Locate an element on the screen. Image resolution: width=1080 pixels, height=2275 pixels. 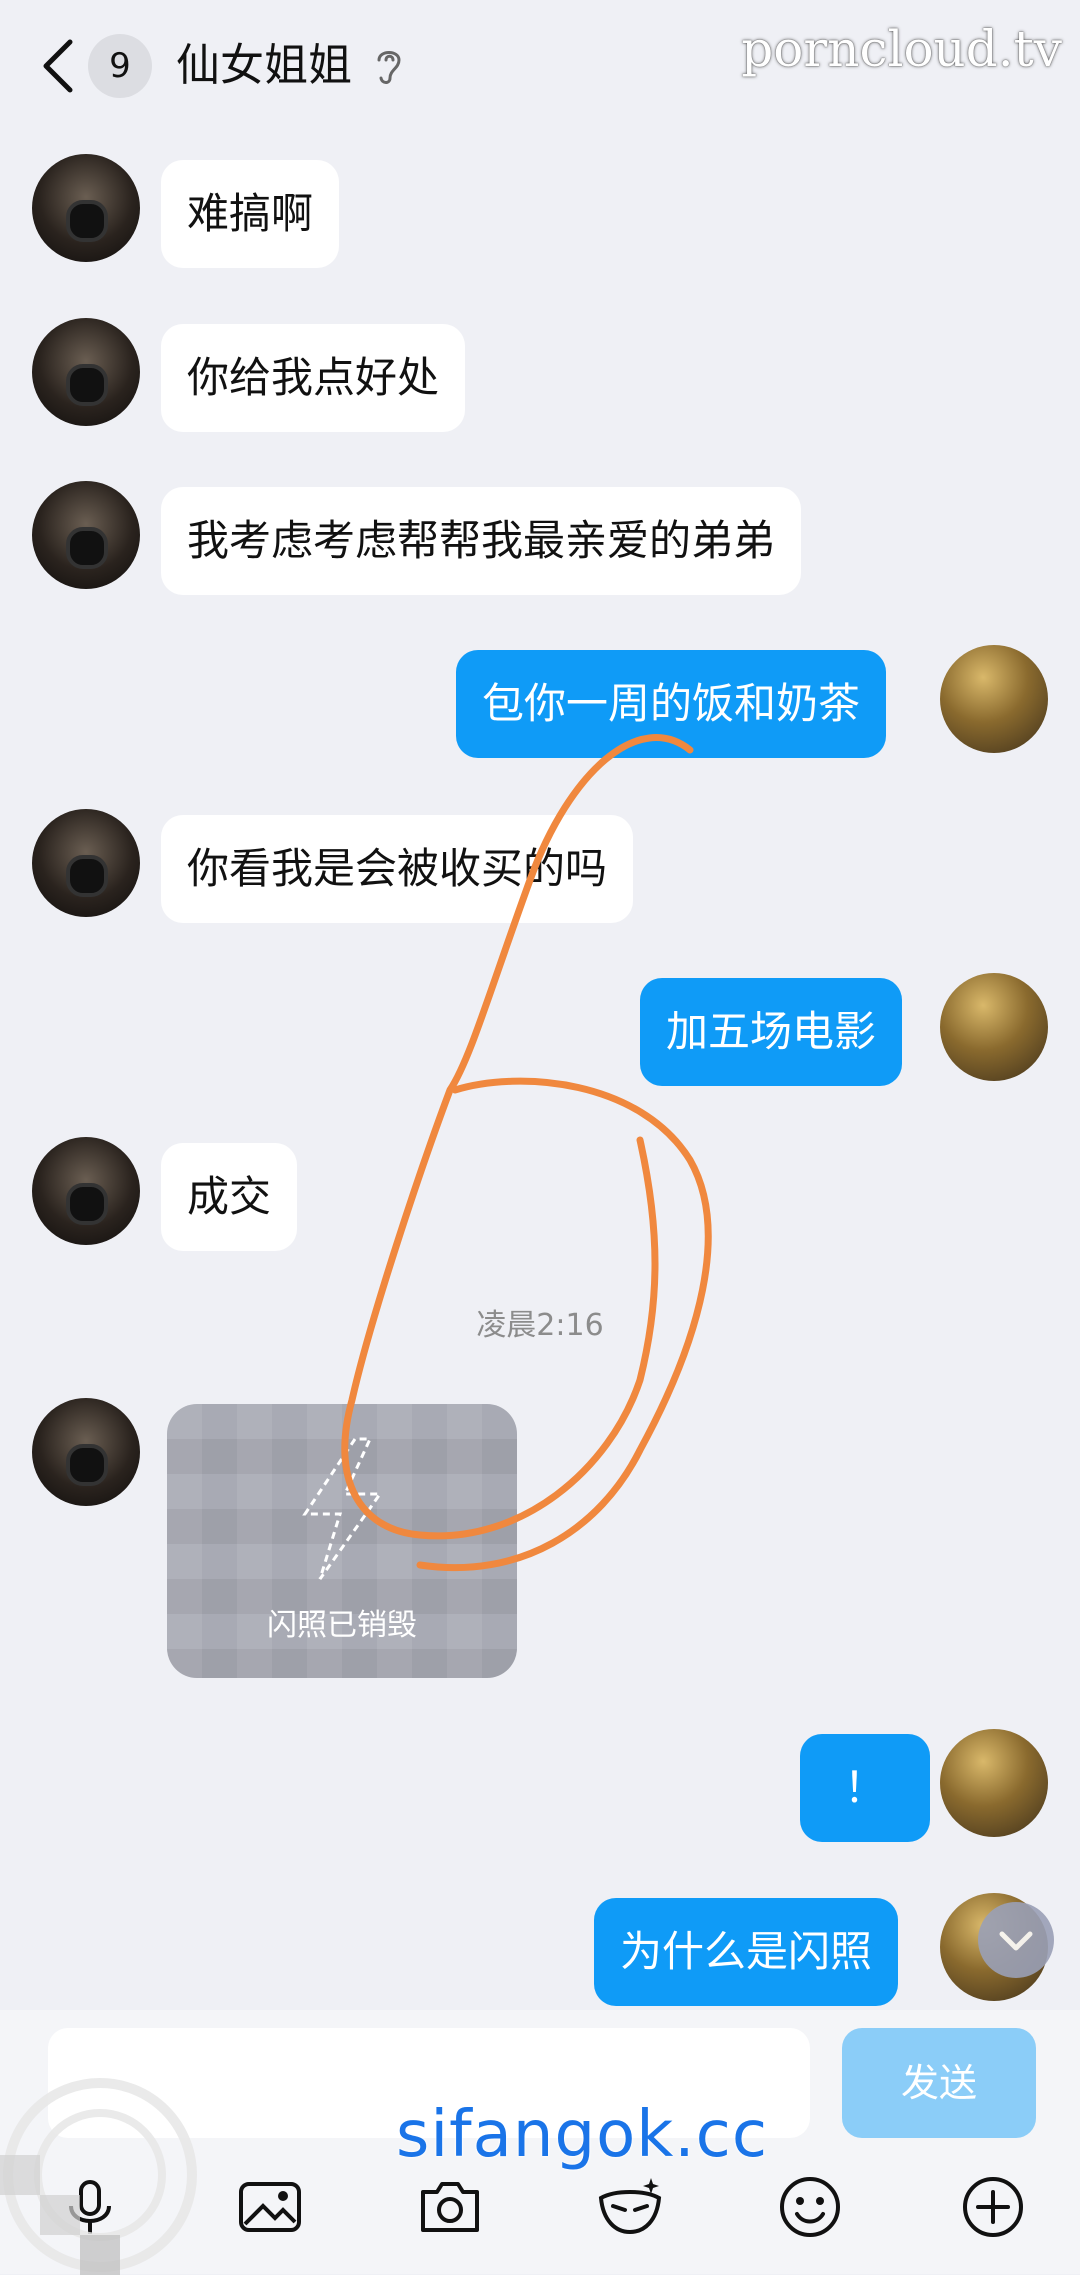
incoming-message-bubble: 成交 is located at coordinates (229, 1197).